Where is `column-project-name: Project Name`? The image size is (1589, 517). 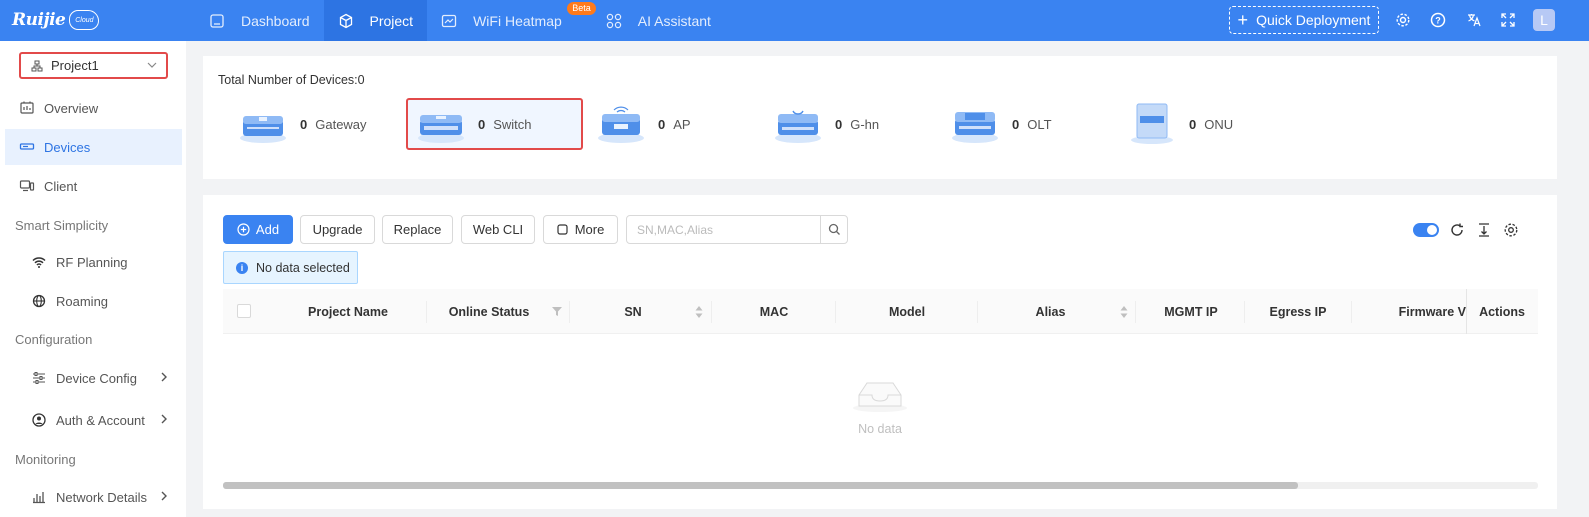
column-project-name: Project Name is located at coordinates (348, 311).